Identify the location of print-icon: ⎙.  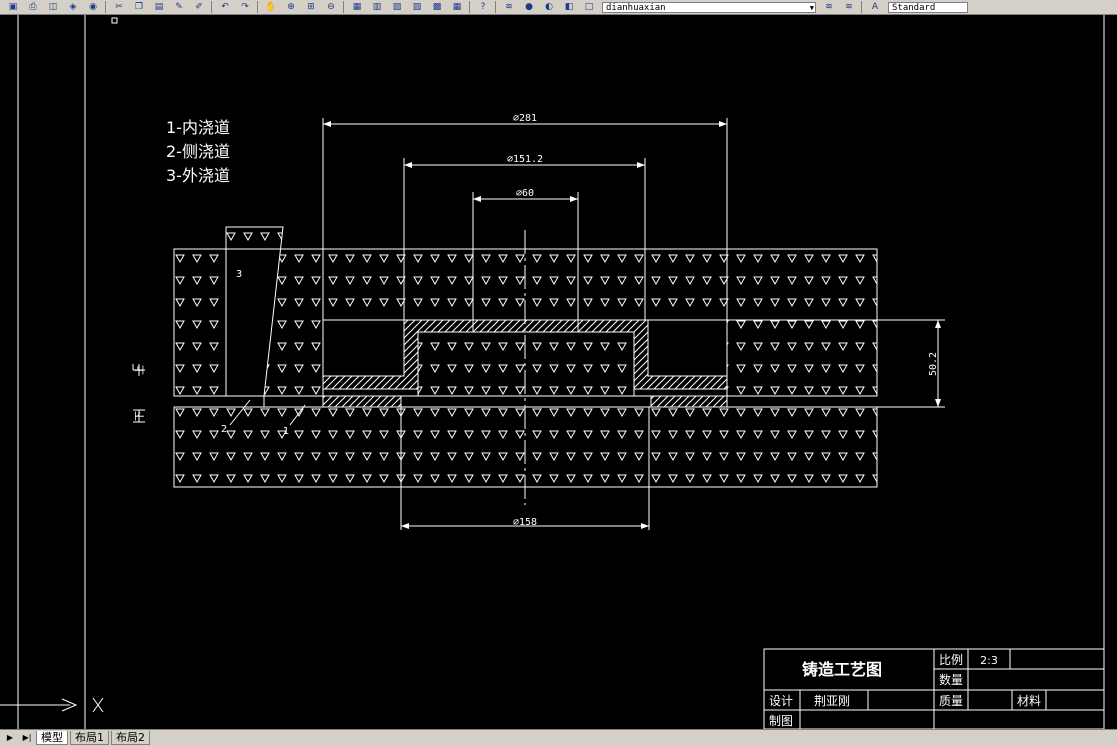
(33, 7).